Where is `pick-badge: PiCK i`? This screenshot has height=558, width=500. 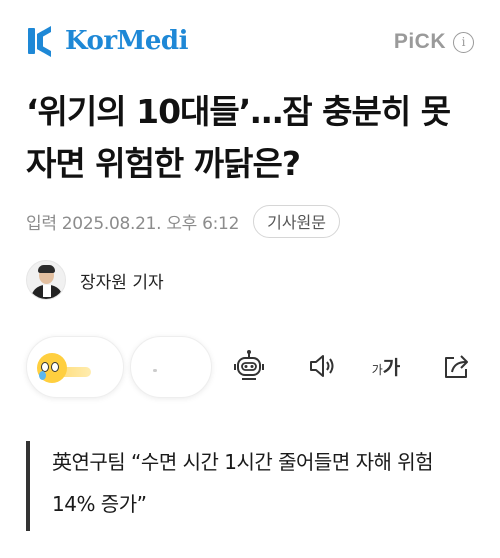 pick-badge: PiCK i is located at coordinates (434, 42).